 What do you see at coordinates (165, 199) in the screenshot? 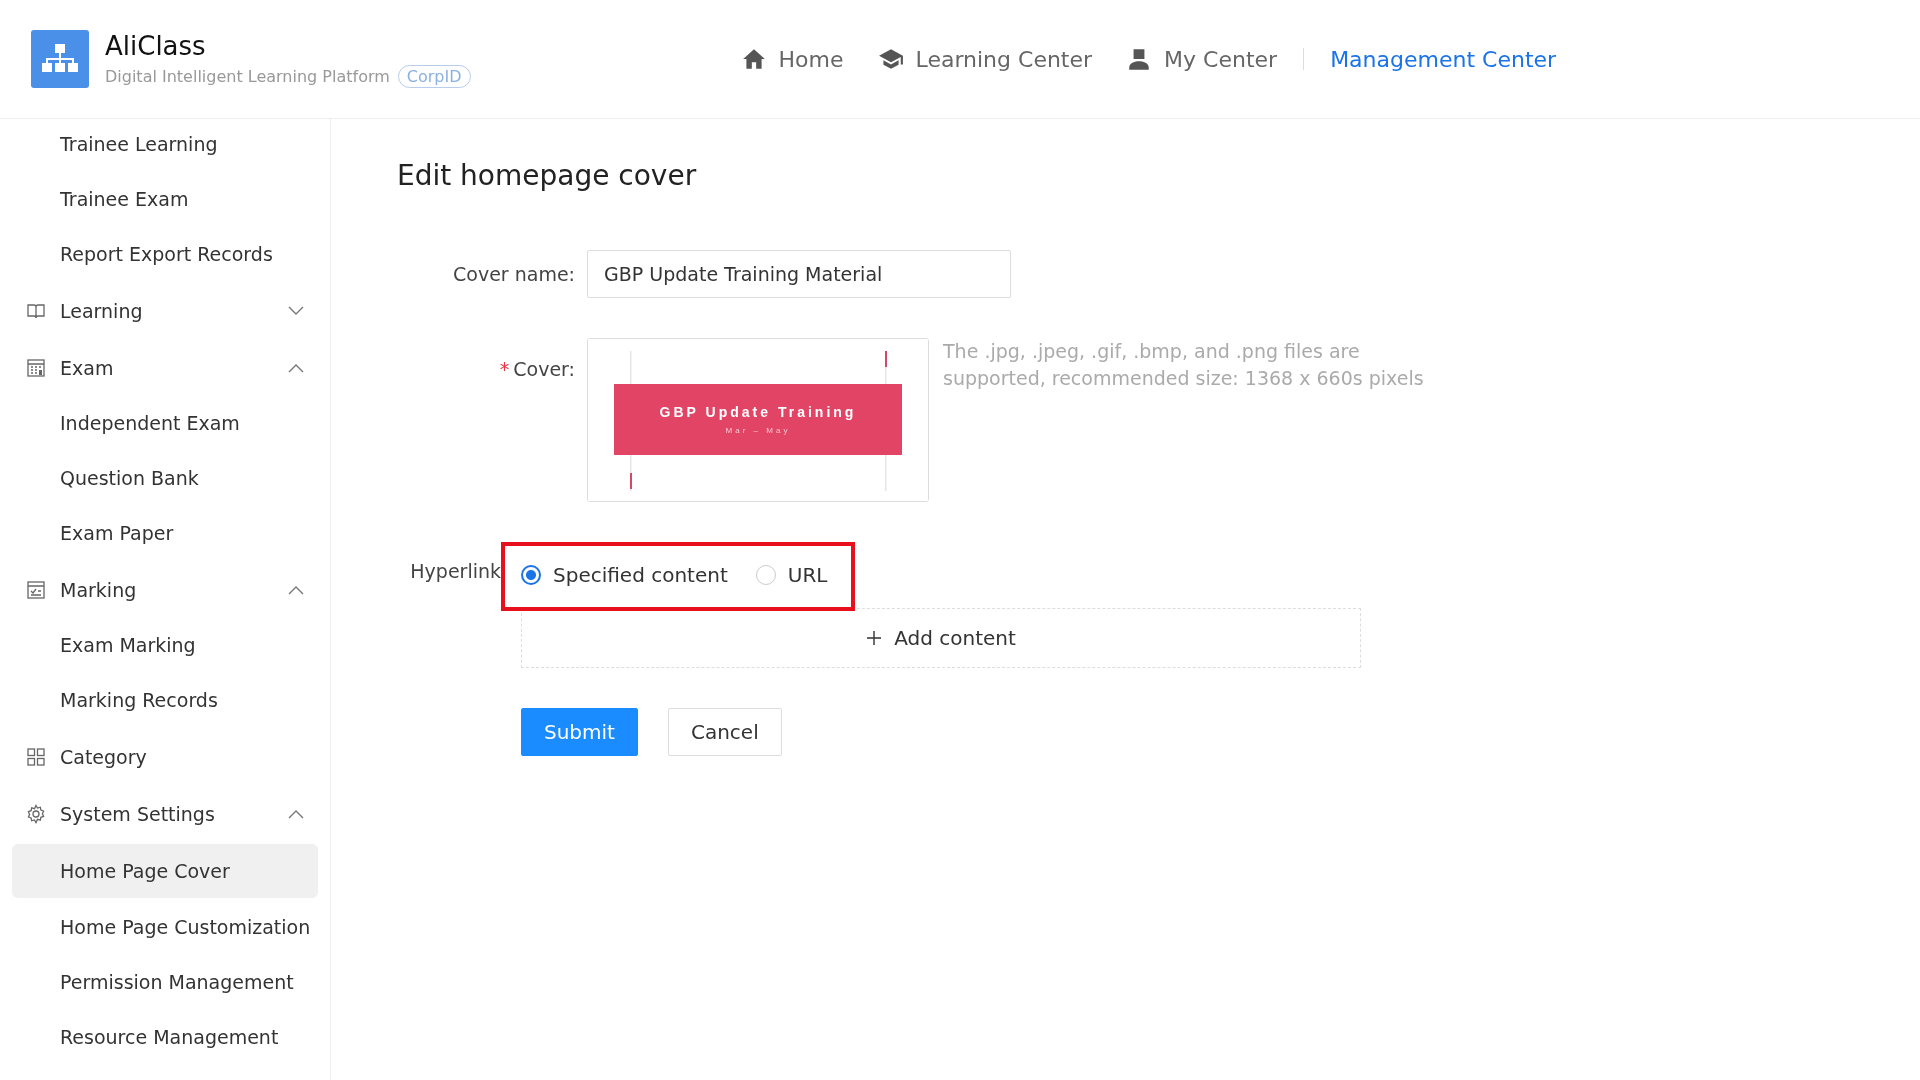
I see `sidebar-item: Trainee Exam` at bounding box center [165, 199].